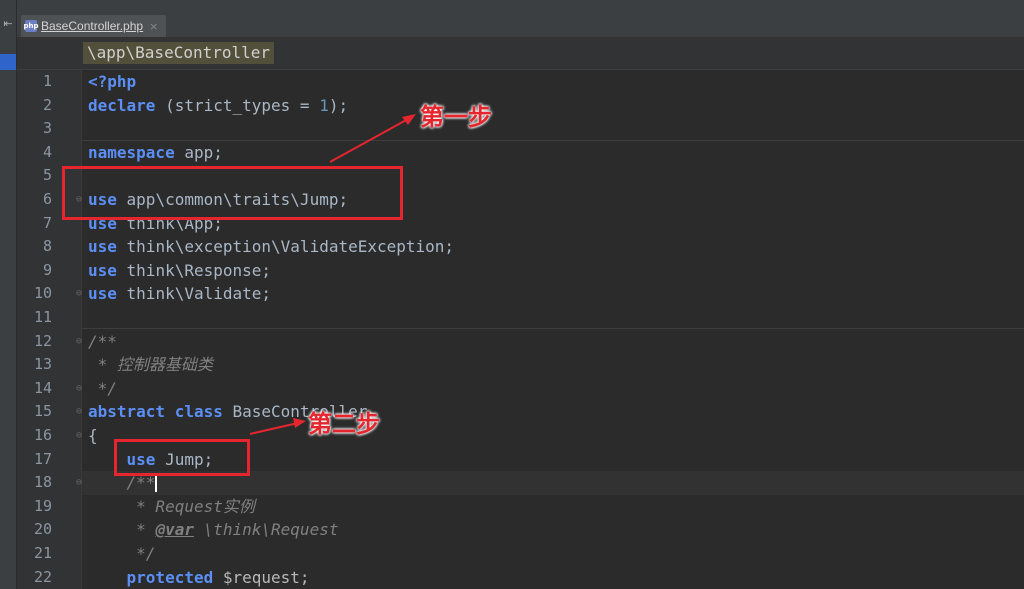  I want to click on annotation-step1: 第一步, so click(456, 117).